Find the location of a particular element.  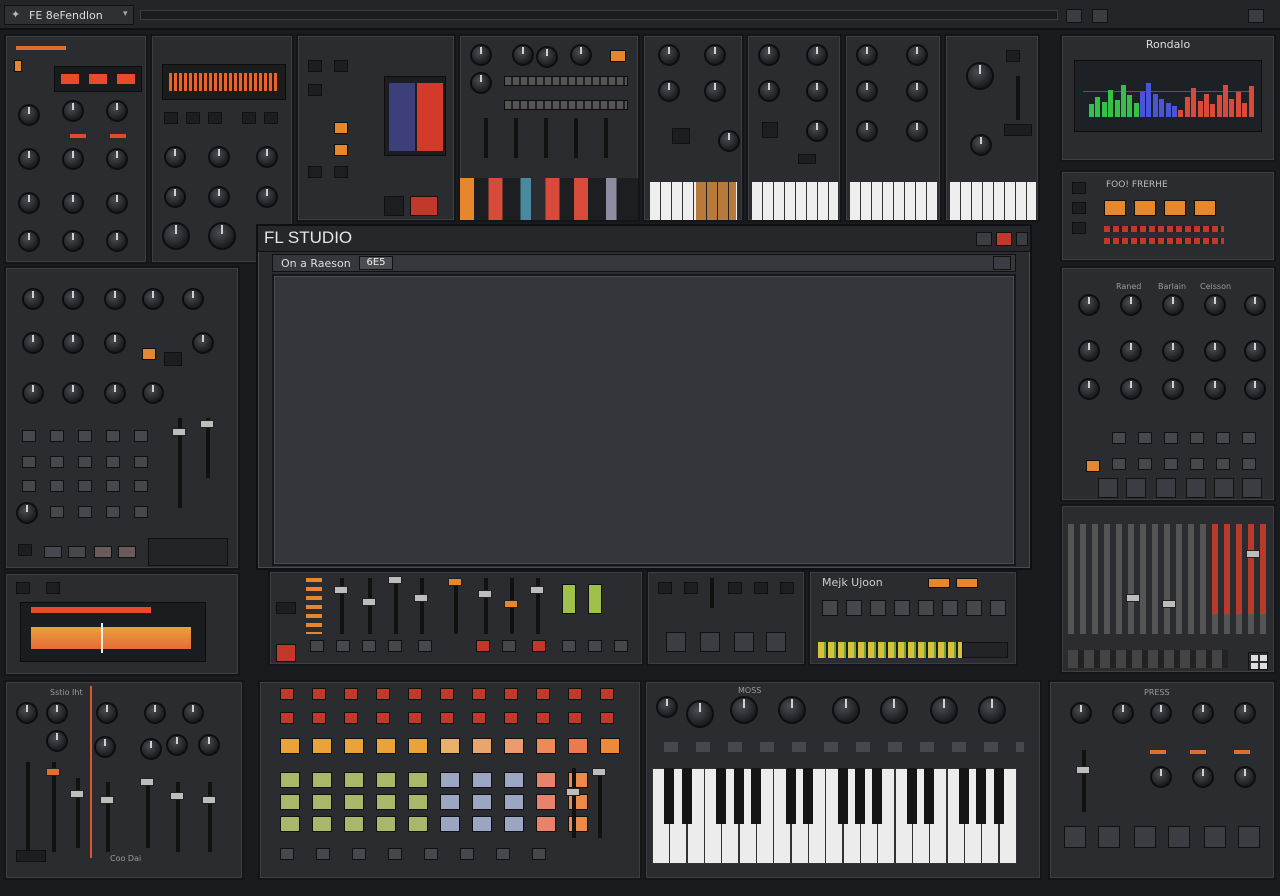

toolbar-menu: ✦ FE 8eFendlon ▾ is located at coordinates (69, 15).